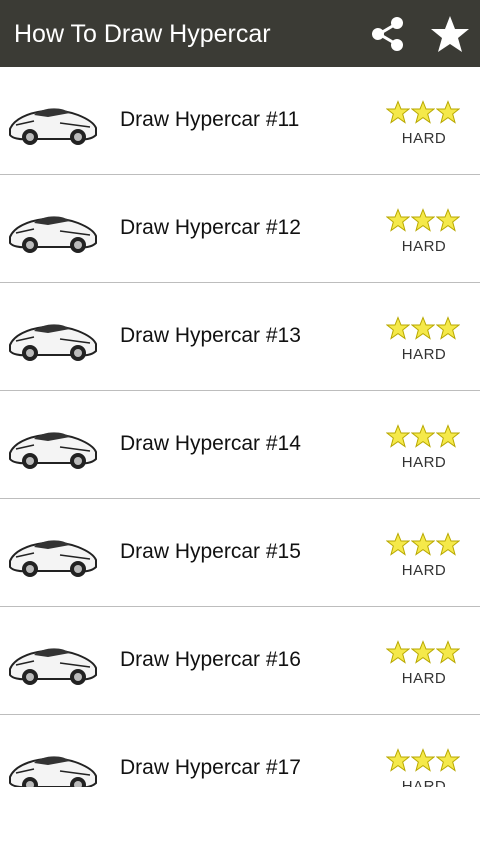  Describe the element at coordinates (240, 751) in the screenshot. I see `list-item: Draw Hypercar #17 HARD` at that location.